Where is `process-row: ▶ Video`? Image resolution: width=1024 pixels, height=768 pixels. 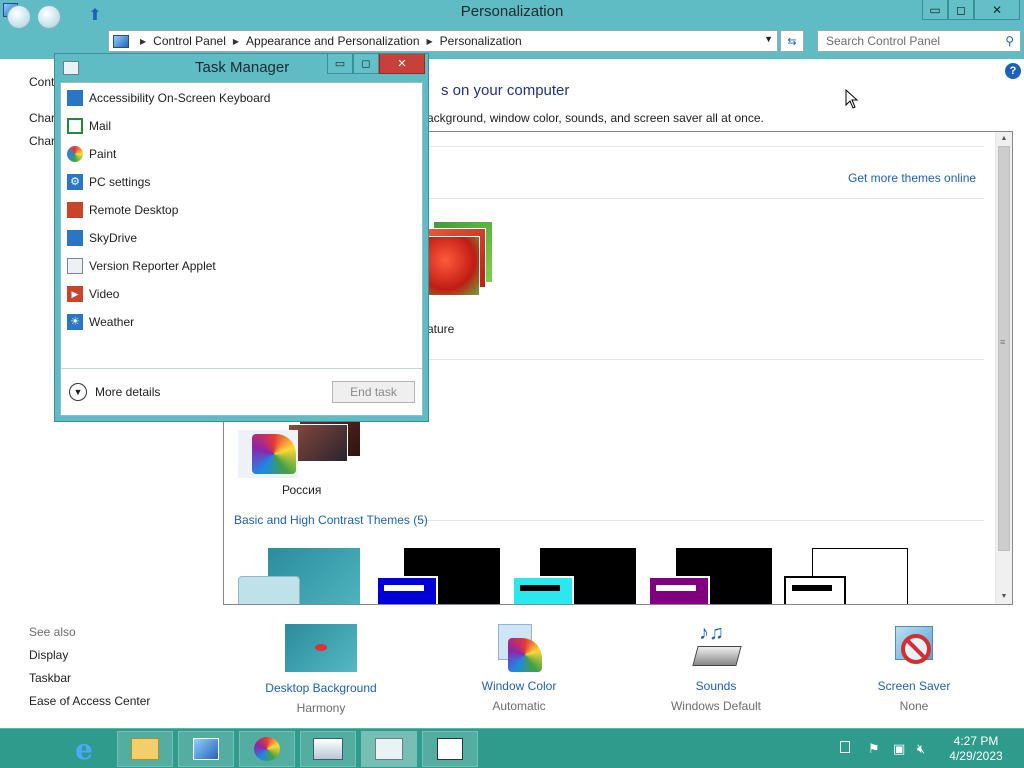
process-row: ▶ Video is located at coordinates (93, 294).